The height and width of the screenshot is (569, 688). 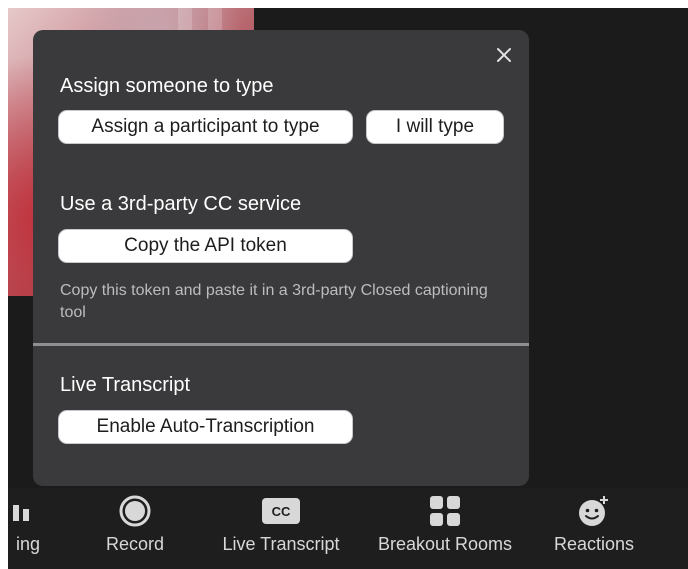 I want to click on i-will-type-button: I will type, so click(x=435, y=127).